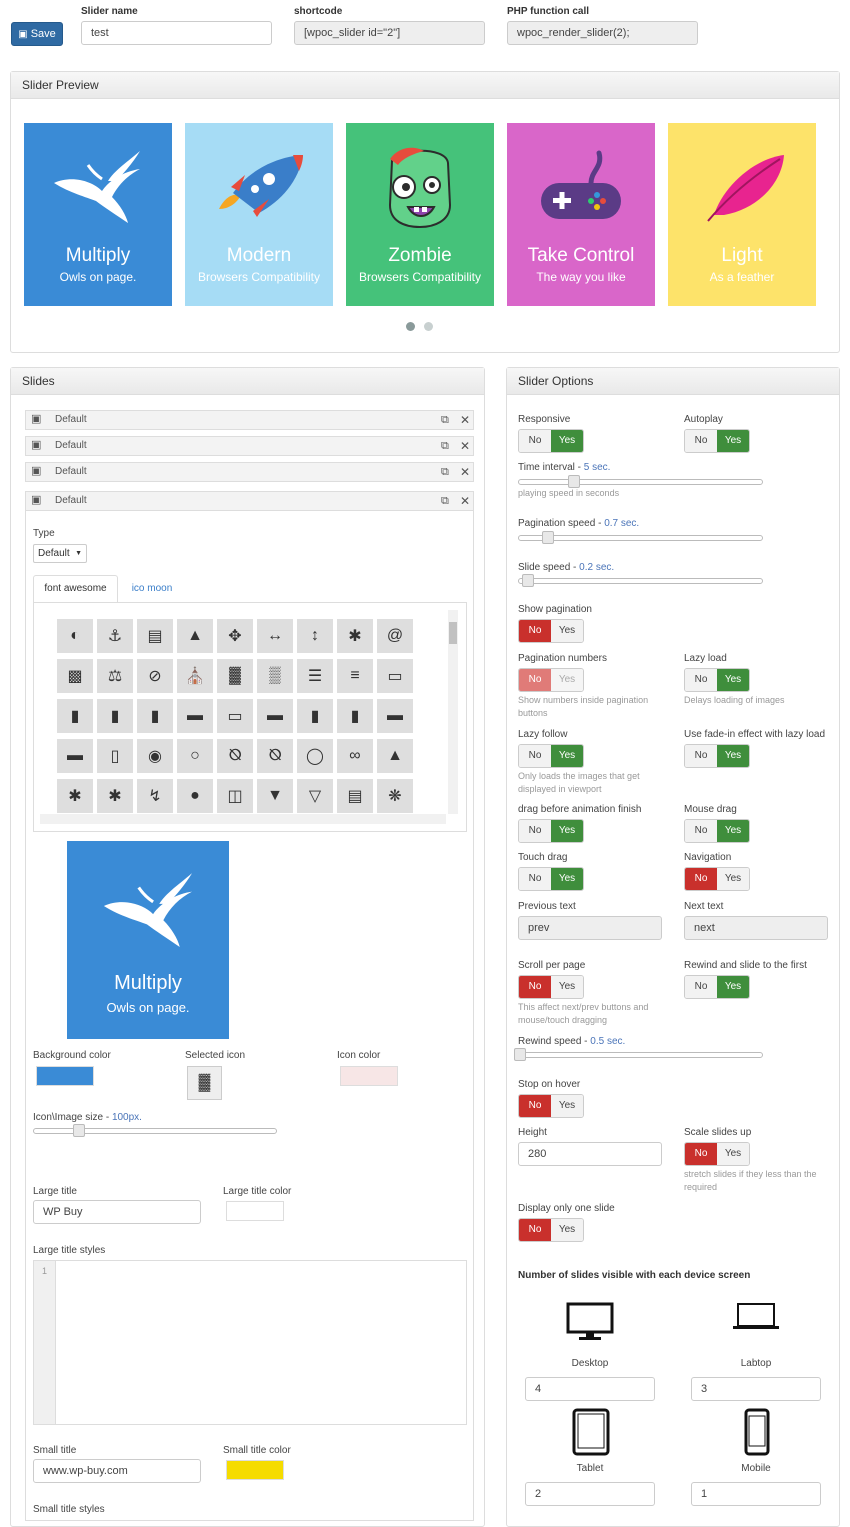 The height and width of the screenshot is (1527, 850). I want to click on preview-card-take-control: Take Control The way you like, so click(581, 214).